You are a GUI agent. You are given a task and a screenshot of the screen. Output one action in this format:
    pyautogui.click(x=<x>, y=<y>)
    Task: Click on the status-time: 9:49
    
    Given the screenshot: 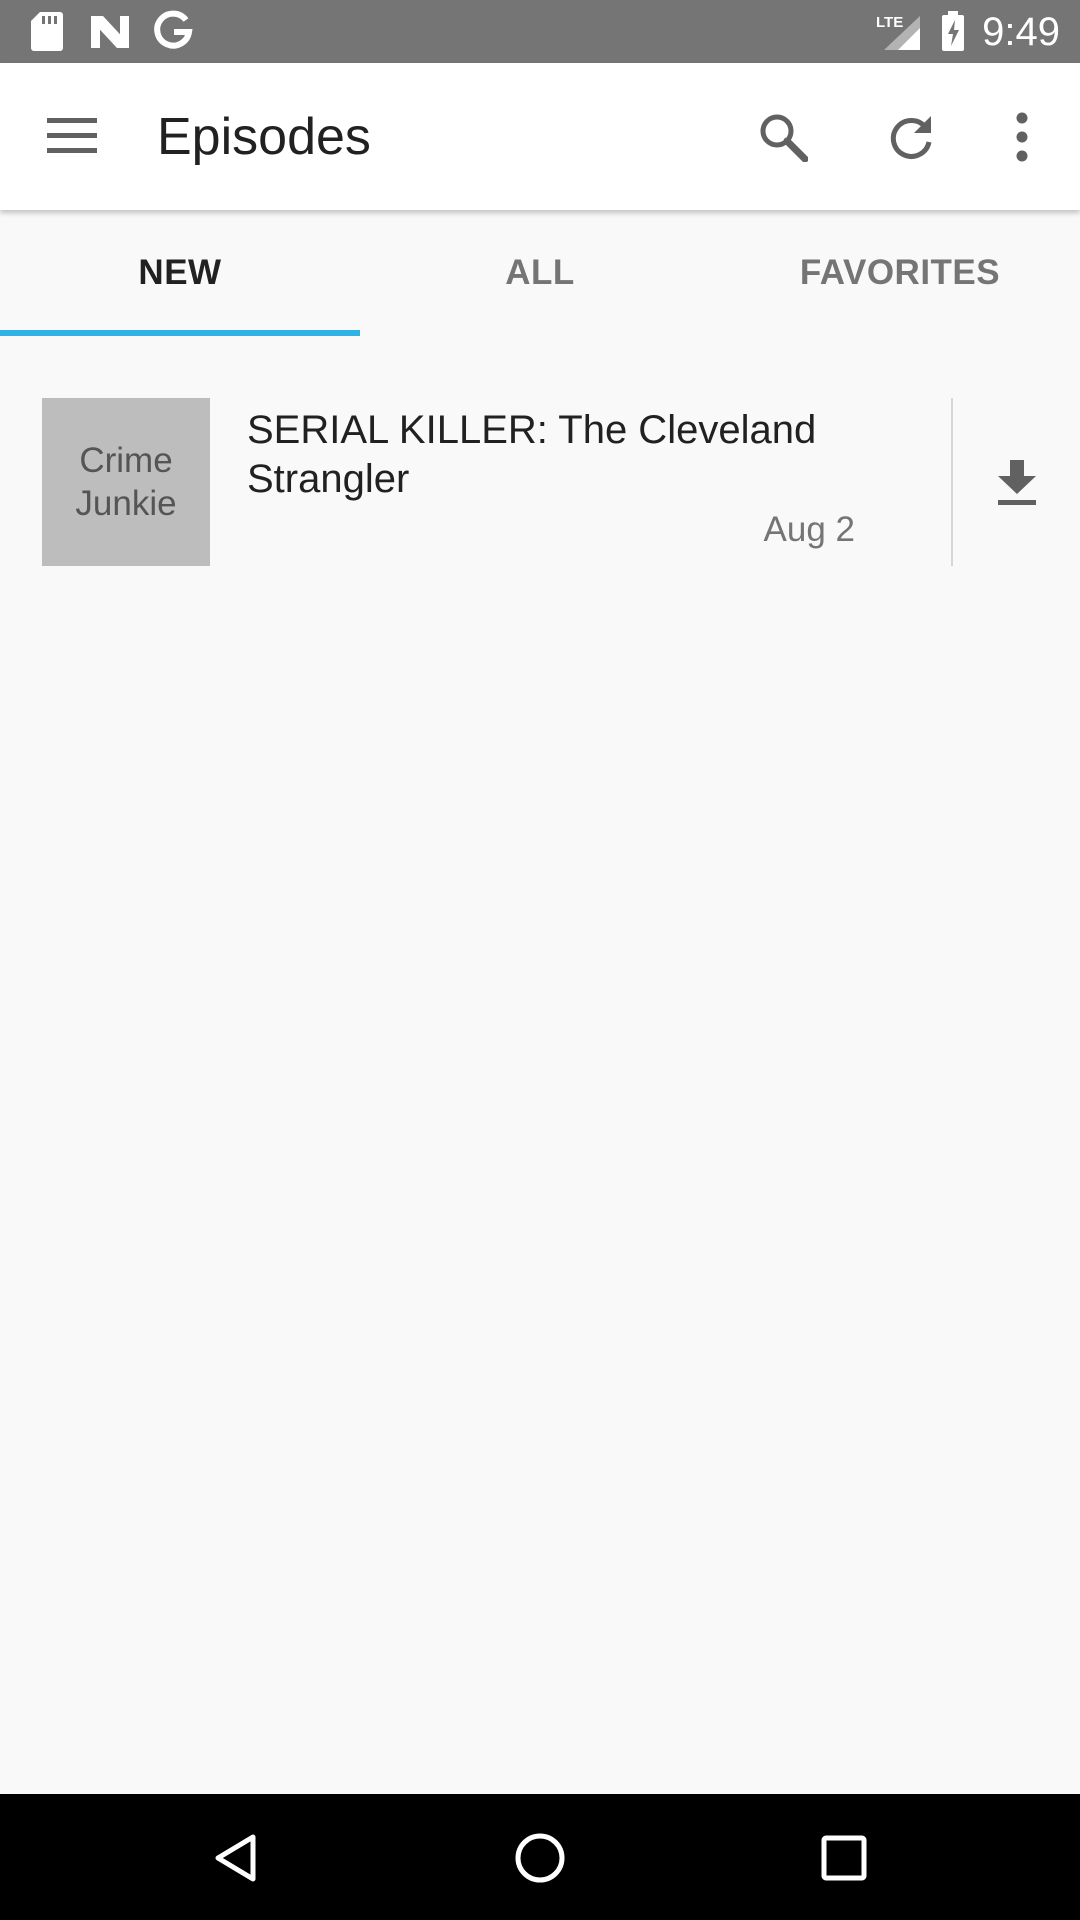 What is the action you would take?
    pyautogui.click(x=1021, y=32)
    